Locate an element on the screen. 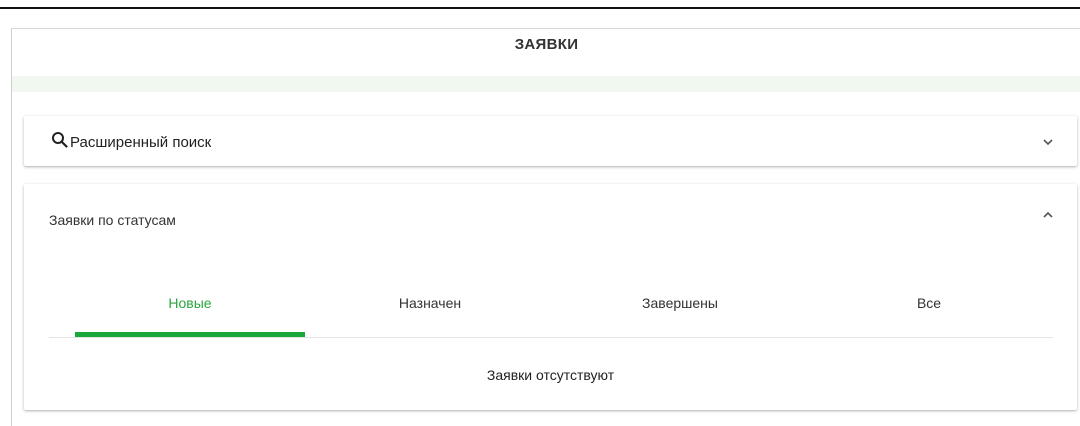 The height and width of the screenshot is (426, 1080). search-icon is located at coordinates (59, 142).